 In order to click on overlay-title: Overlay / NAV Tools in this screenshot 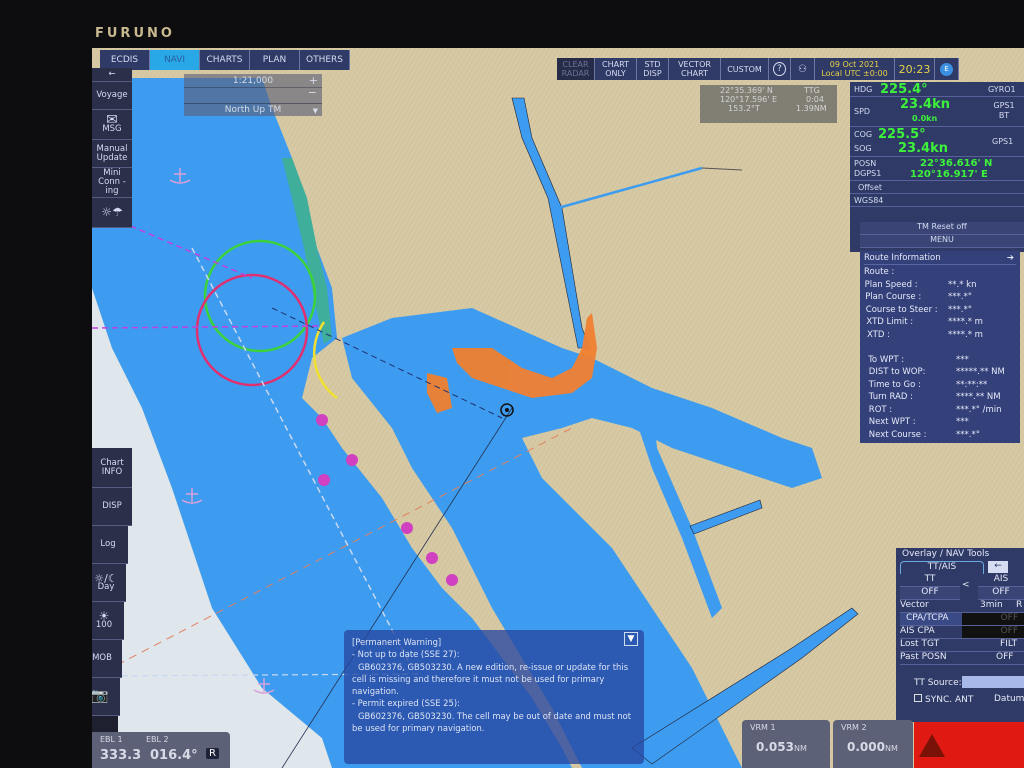, I will do `click(946, 554)`.